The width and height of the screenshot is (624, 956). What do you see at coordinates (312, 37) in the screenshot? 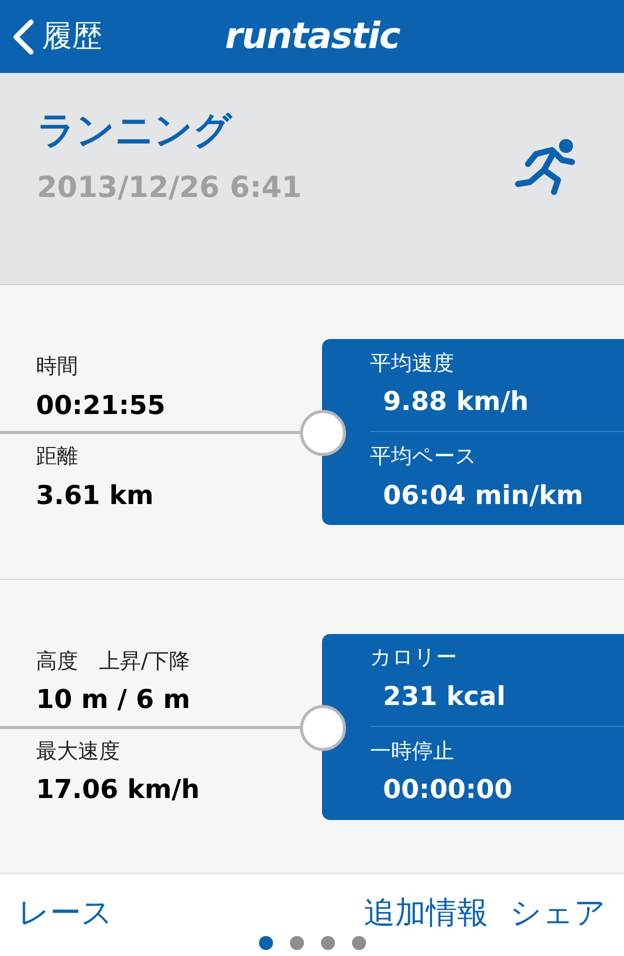
I see `app-logo: runtastic` at bounding box center [312, 37].